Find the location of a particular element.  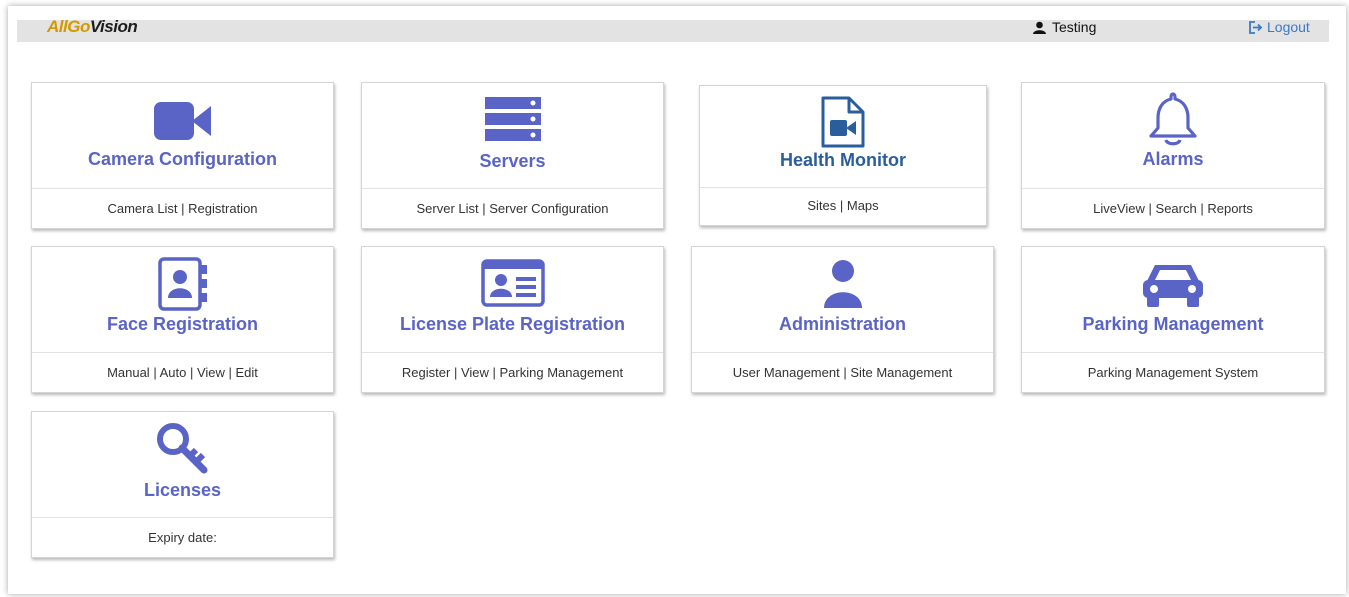

tile-links: Parking Management System is located at coordinates (1173, 372).